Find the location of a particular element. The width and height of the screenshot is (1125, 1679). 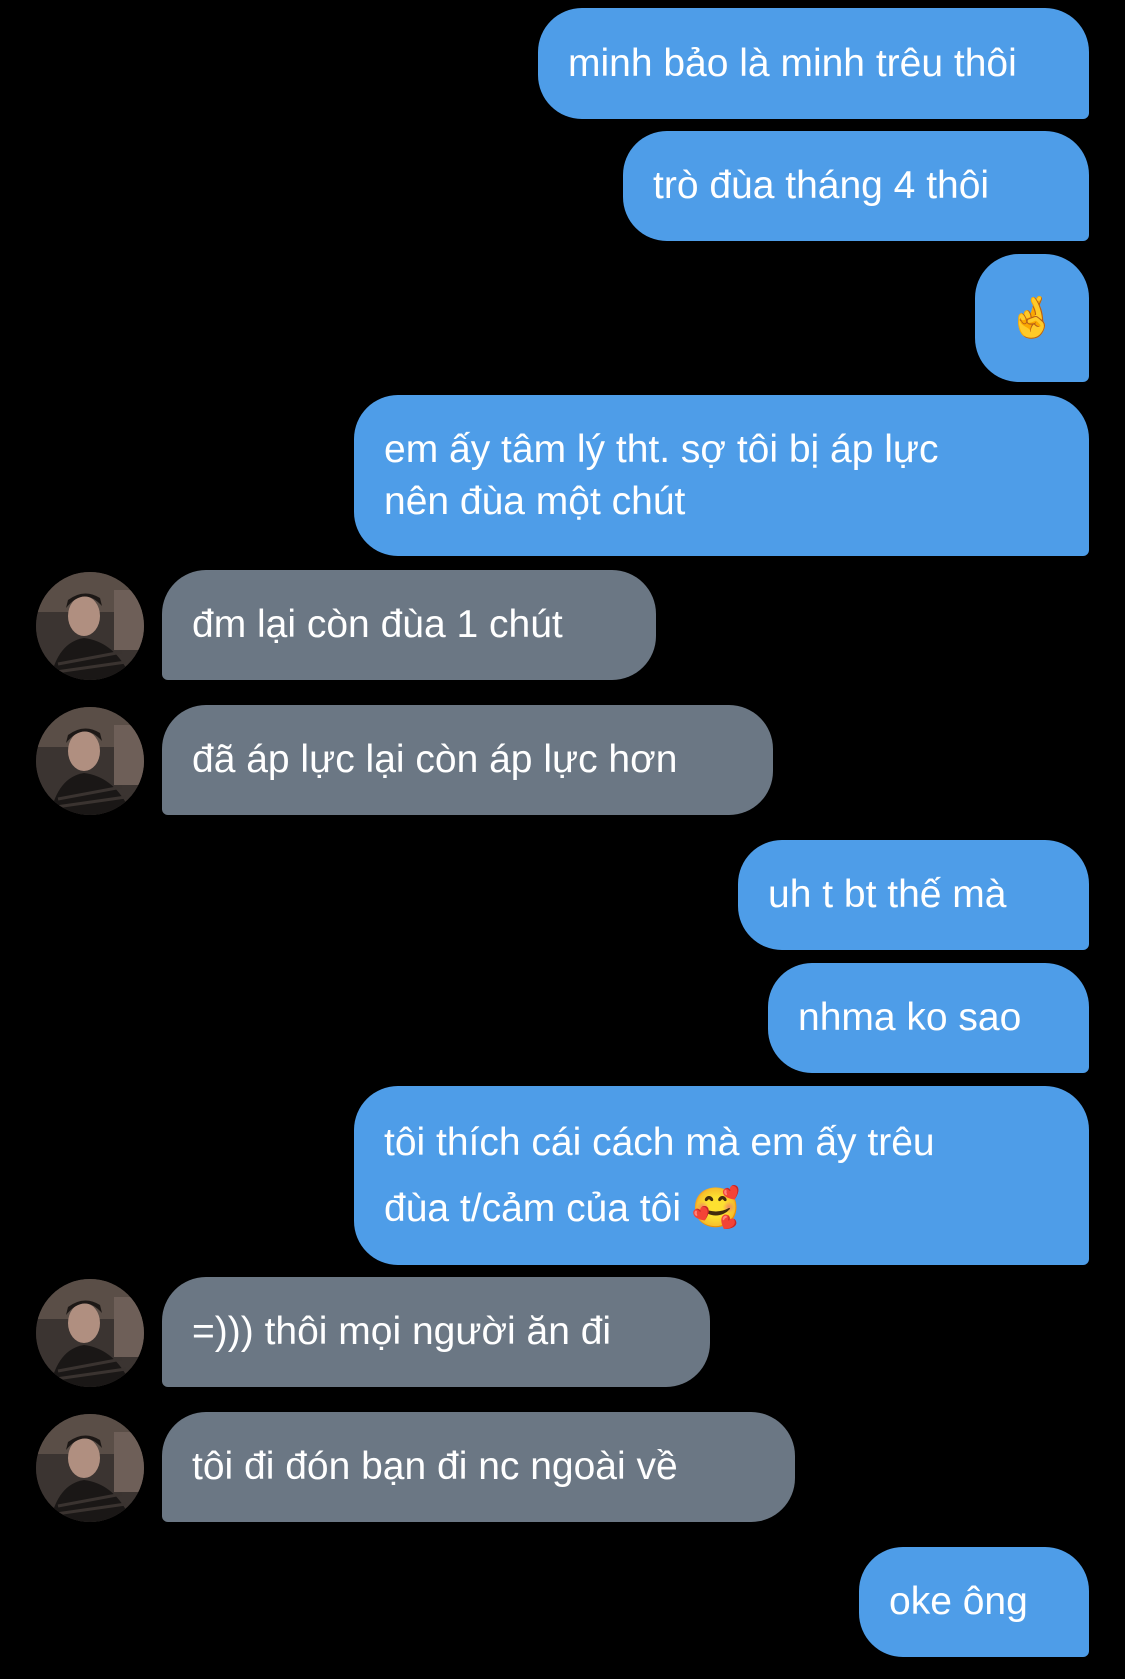

message-text-line: đùa t/cảm của tôi 🥰 is located at coordinates (562, 1208).